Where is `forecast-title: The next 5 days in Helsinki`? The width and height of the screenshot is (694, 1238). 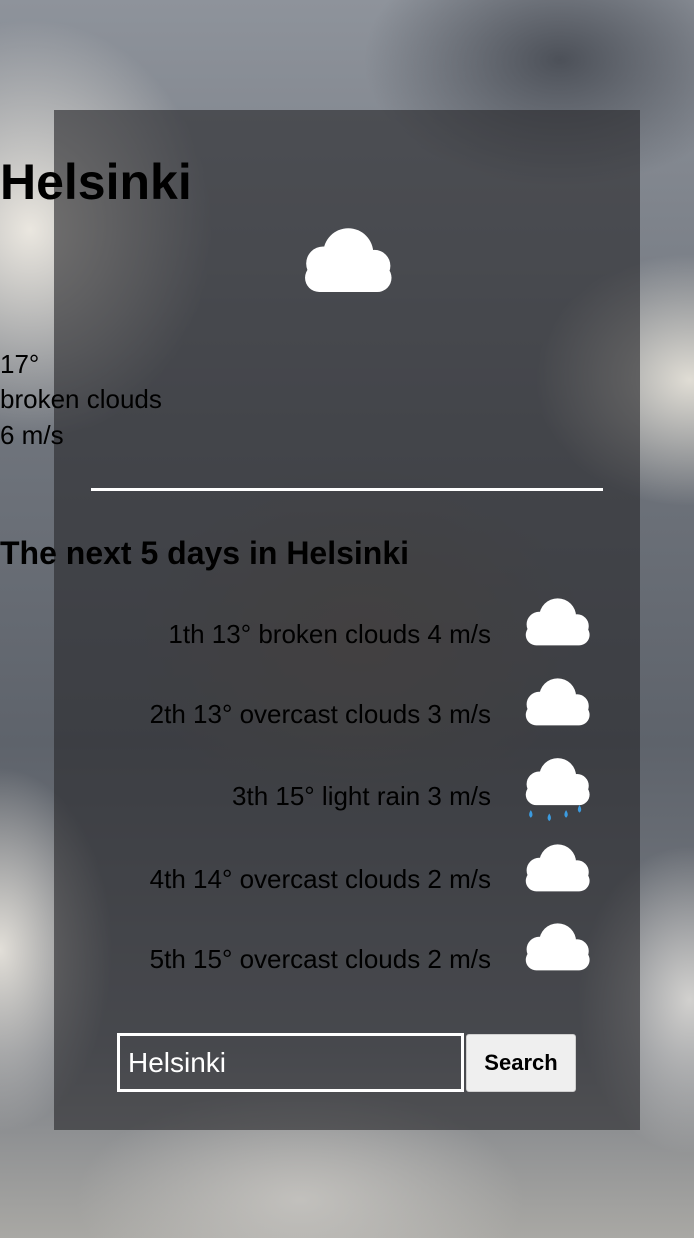
forecast-title: The next 5 days in Helsinki is located at coordinates (205, 553).